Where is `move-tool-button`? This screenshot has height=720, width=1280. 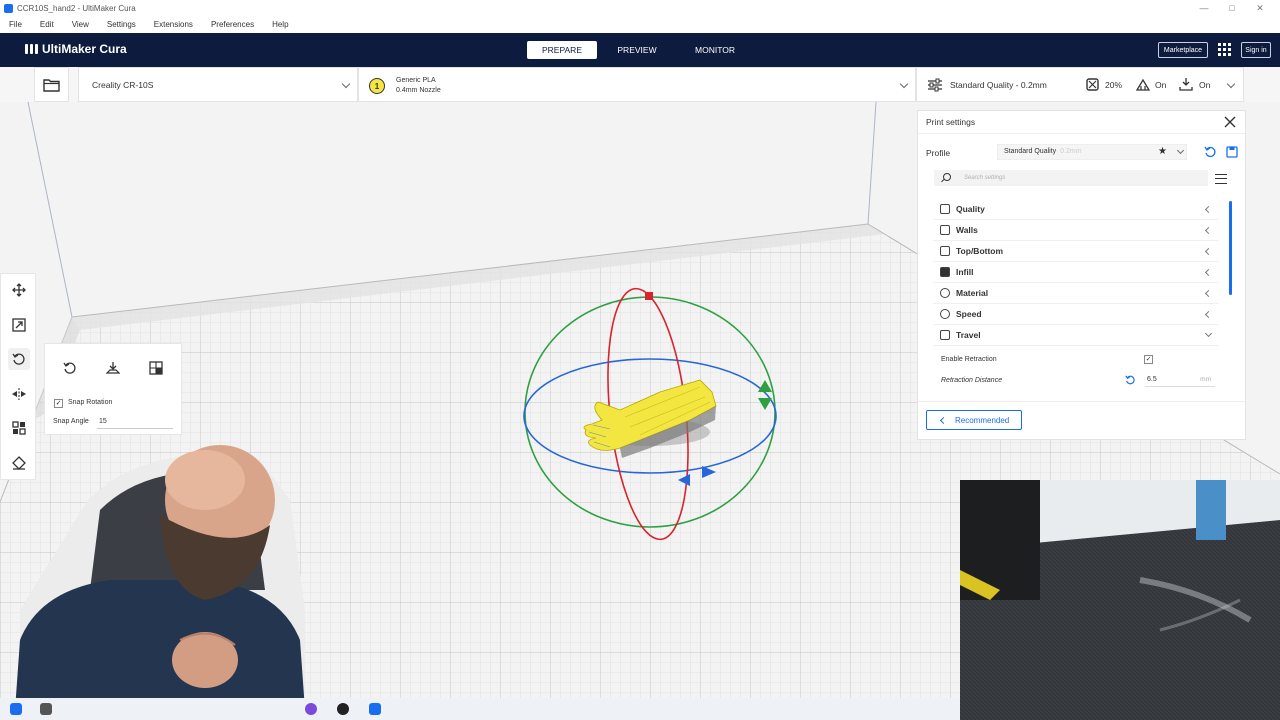
move-tool-button is located at coordinates (19, 290).